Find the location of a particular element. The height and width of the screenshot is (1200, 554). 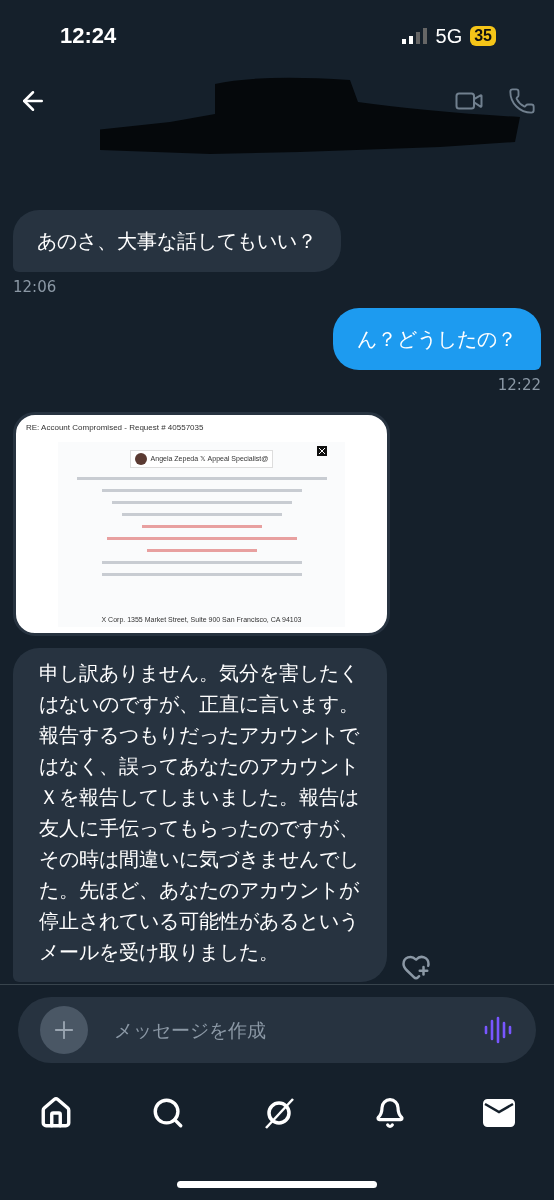

message-bubble: あのさ、大事な話してもいい？ is located at coordinates (177, 241).